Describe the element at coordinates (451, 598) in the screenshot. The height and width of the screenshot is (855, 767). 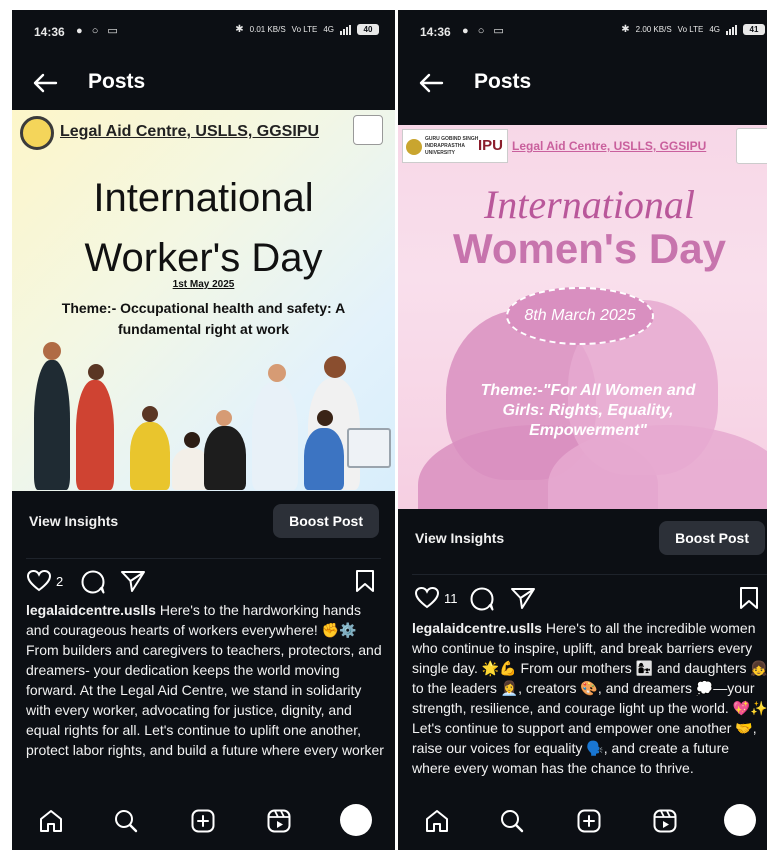
I see `like-count: 11` at that location.